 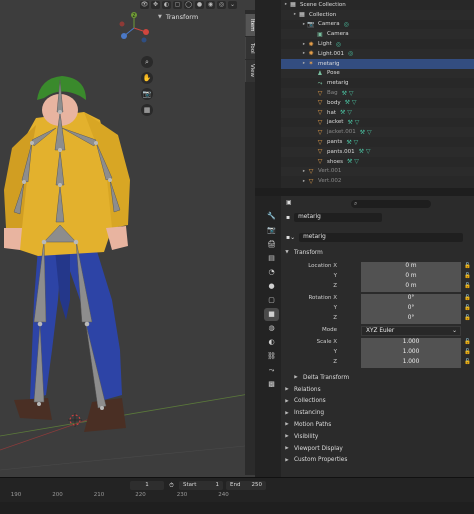 What do you see at coordinates (411, 309) in the screenshot?
I see `rotation-y-field: 0°` at bounding box center [411, 309].